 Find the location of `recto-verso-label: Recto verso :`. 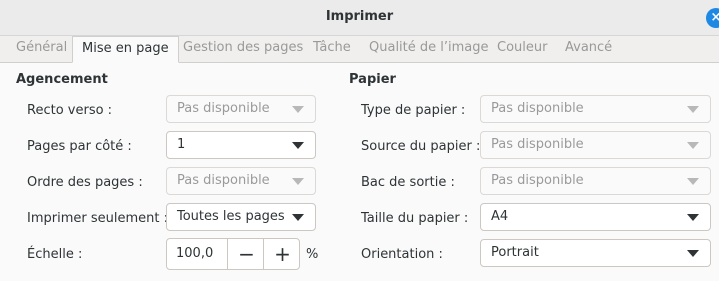

recto-verso-label: Recto verso : is located at coordinates (70, 110).